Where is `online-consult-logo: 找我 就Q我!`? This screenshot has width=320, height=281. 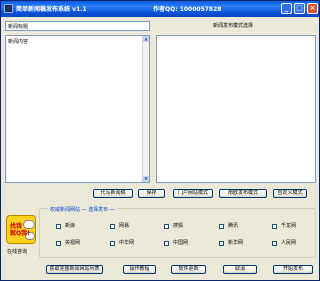 online-consult-logo: 找我 就Q我! is located at coordinates (21, 229).